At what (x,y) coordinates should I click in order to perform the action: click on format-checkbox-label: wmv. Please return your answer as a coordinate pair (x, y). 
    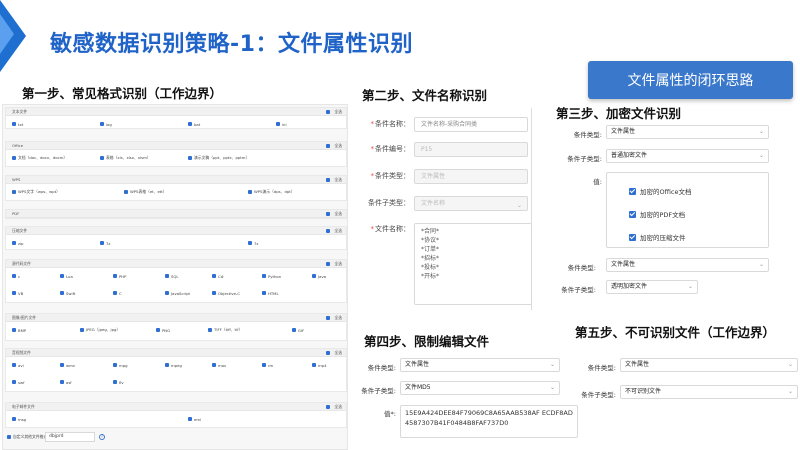
    Looking at the image, I should click on (71, 365).